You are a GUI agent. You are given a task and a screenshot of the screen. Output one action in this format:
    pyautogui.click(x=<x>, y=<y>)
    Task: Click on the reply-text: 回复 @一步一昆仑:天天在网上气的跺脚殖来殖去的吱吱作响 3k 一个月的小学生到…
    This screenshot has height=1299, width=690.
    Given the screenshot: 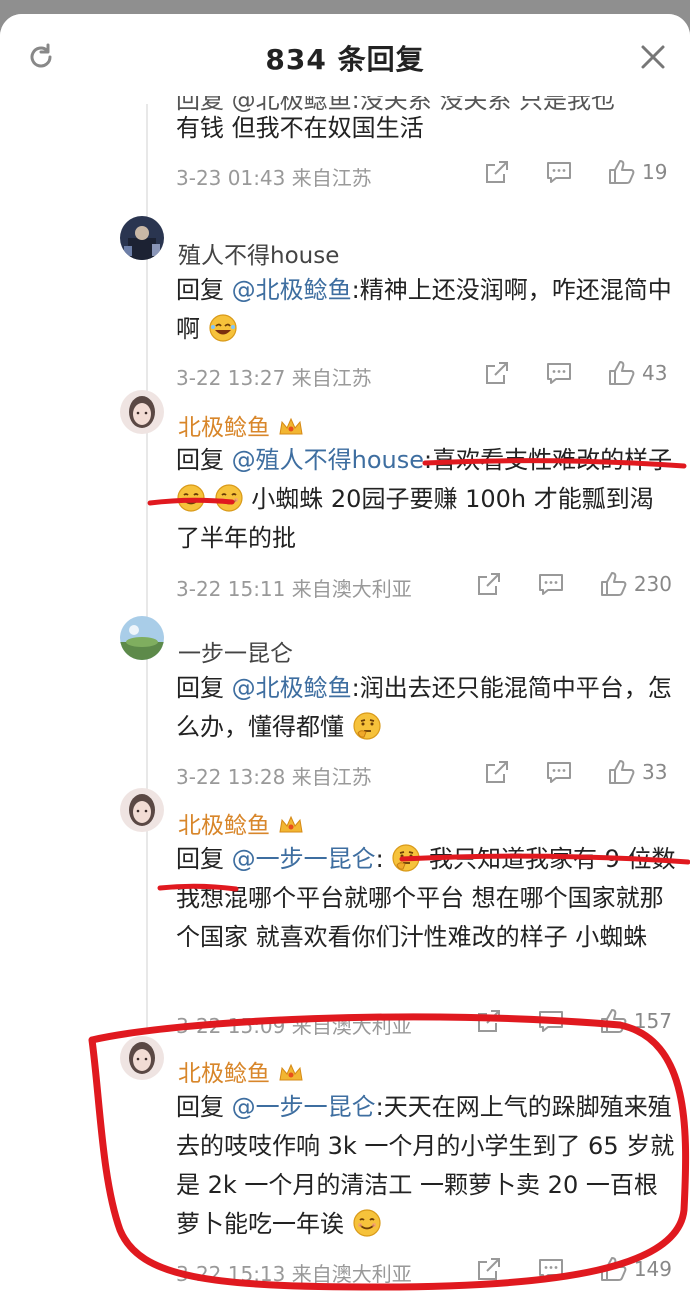 What is the action you would take?
    pyautogui.click(x=426, y=1166)
    